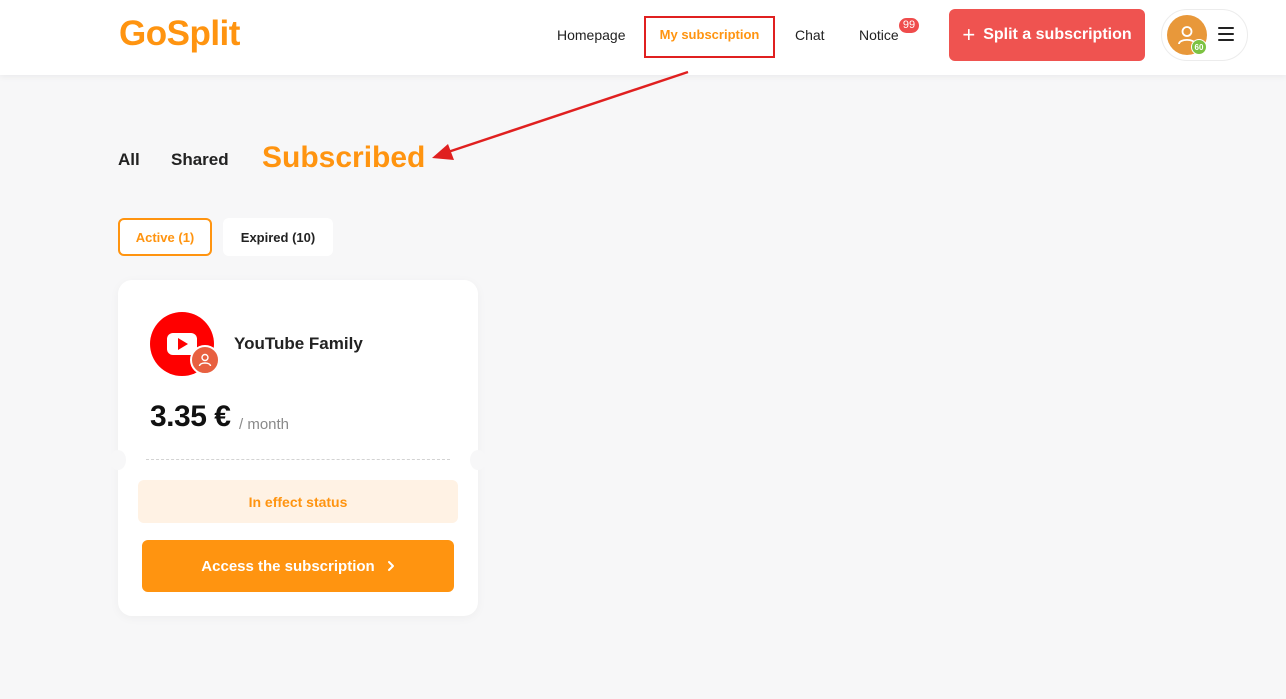 This screenshot has width=1286, height=699. I want to click on access-subscription-label: Access the subscription, so click(288, 566).